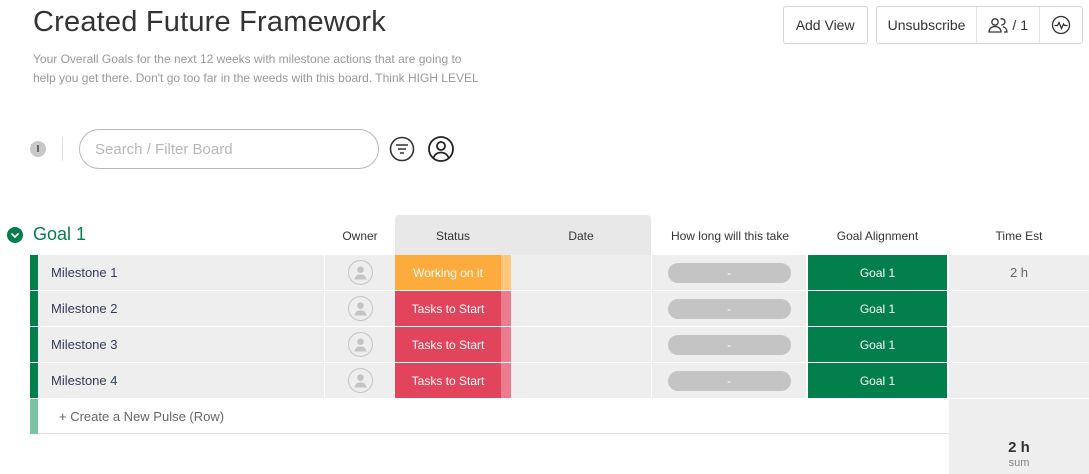  What do you see at coordinates (493, 433) in the screenshot?
I see `row-divider` at bounding box center [493, 433].